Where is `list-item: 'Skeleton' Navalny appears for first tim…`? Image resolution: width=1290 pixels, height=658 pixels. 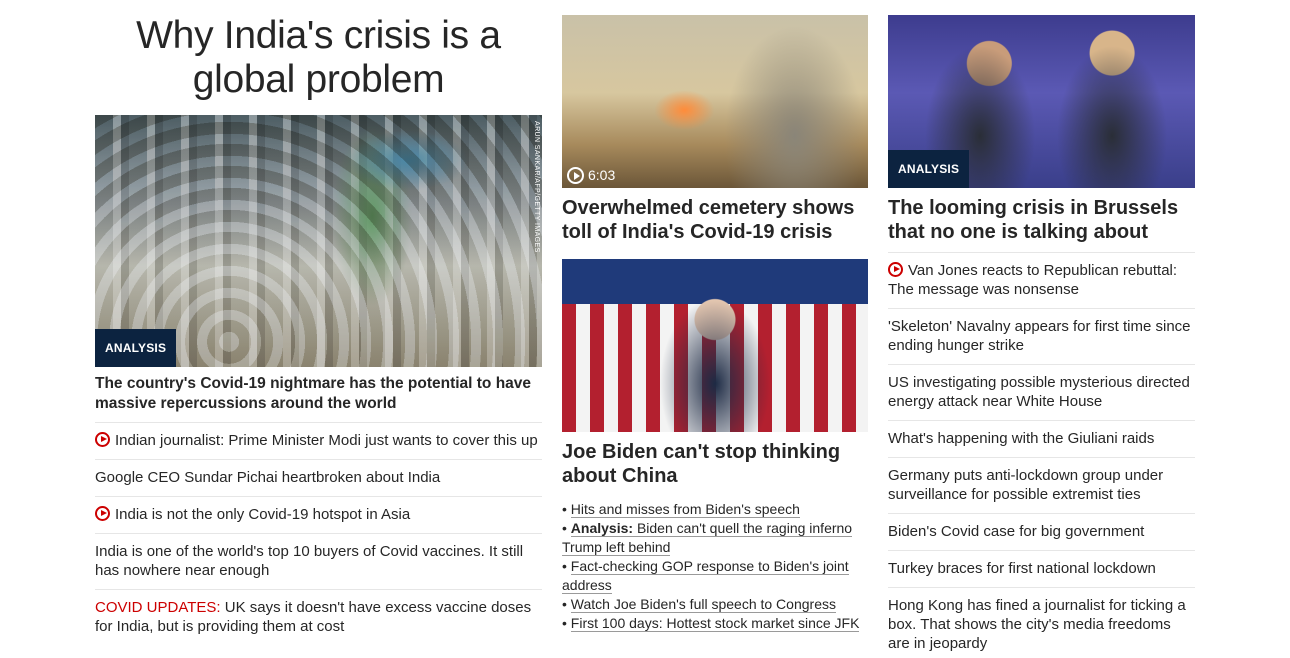
list-item: 'Skeleton' Navalny appears for first tim… is located at coordinates (1041, 336).